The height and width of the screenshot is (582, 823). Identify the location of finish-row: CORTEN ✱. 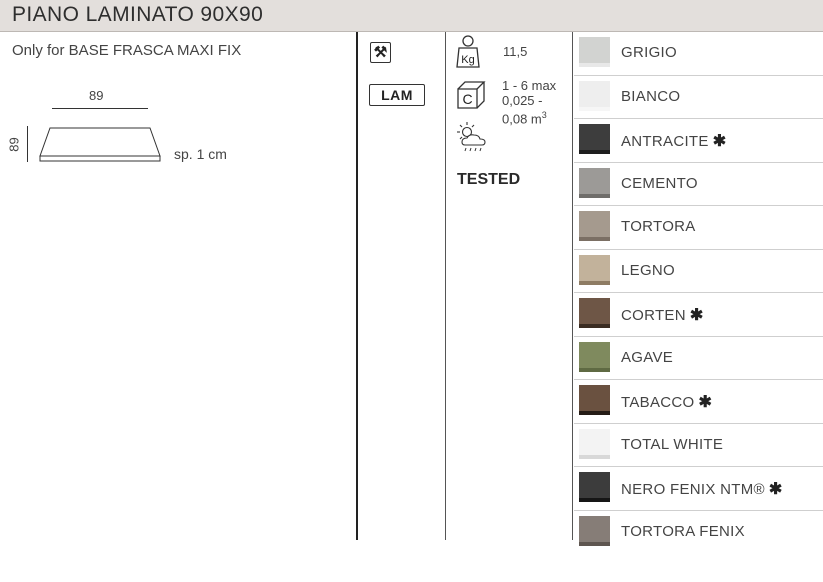
(698, 315).